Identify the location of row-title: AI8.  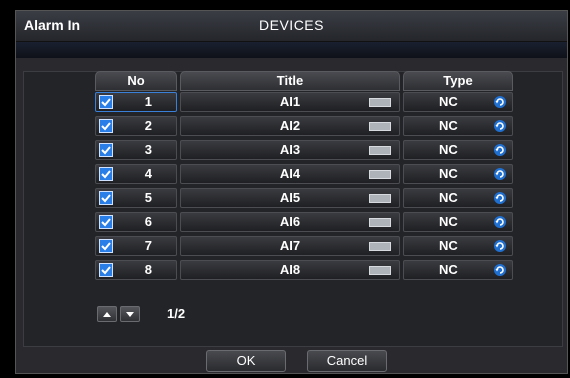
(290, 269).